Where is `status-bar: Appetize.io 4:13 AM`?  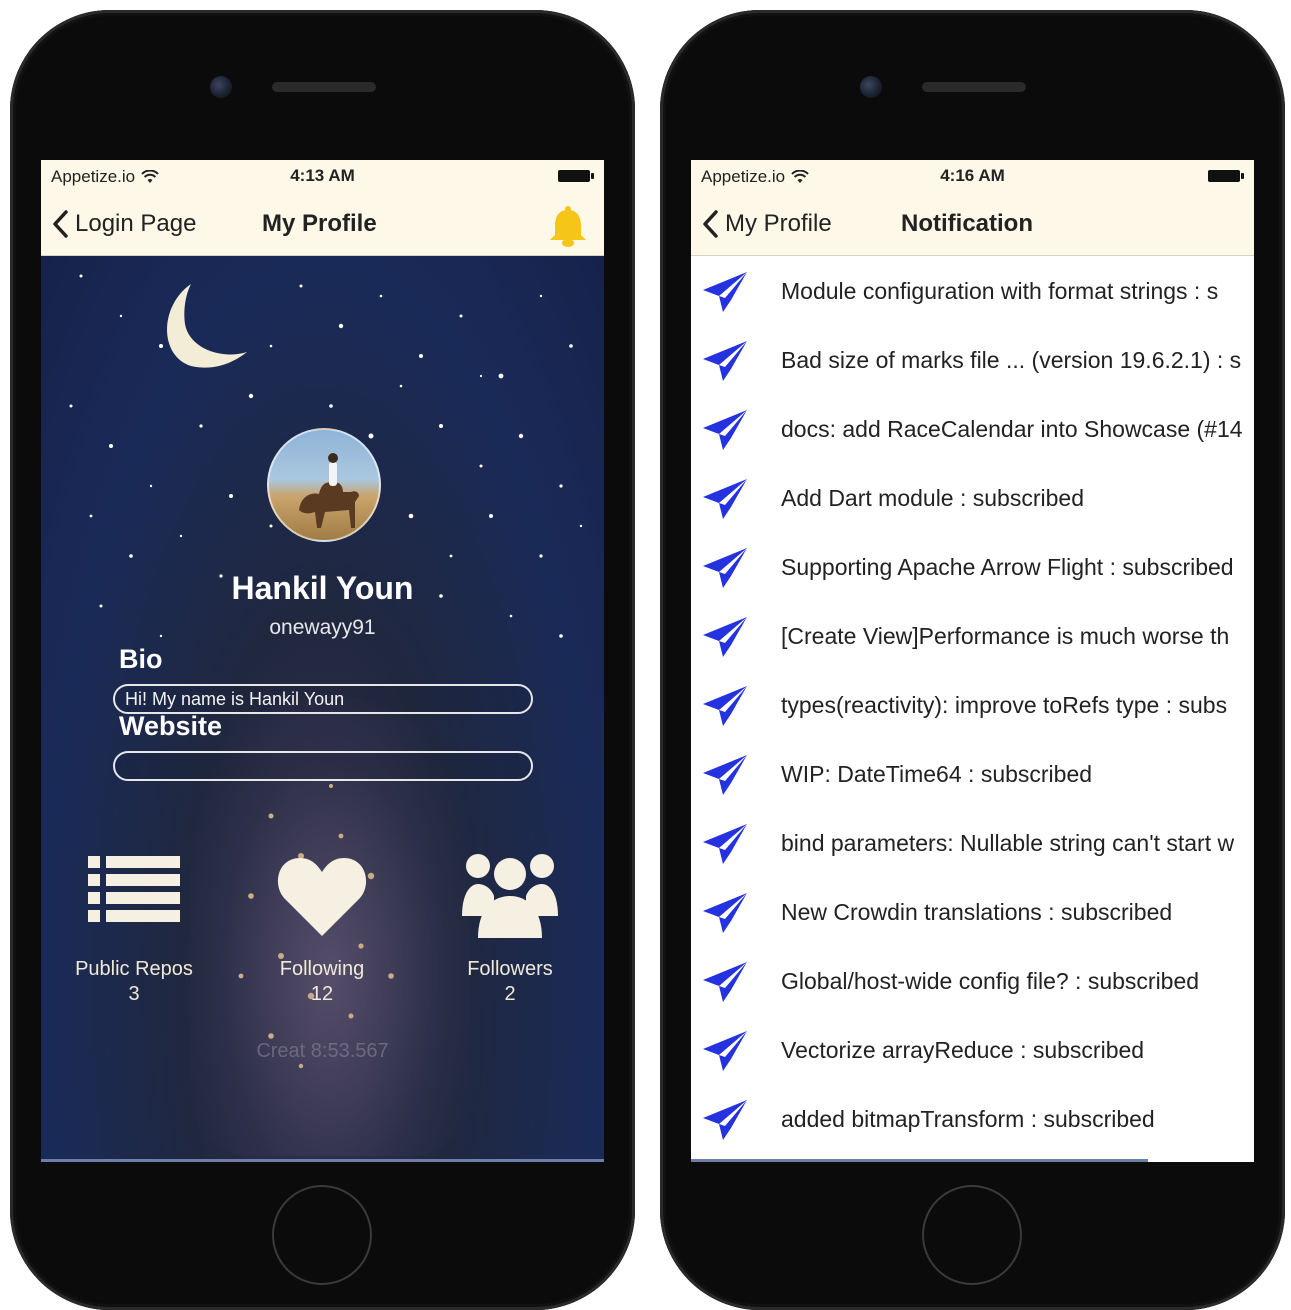
status-bar: Appetize.io 4:13 AM is located at coordinates (322, 176).